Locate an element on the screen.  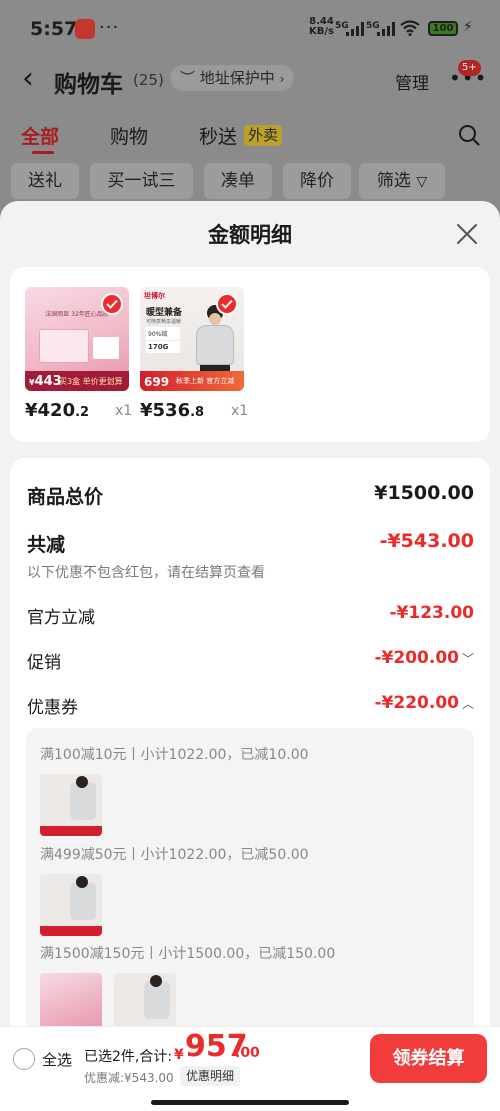
product-image-giftbox: 法国明显 32年匠心品质 ¥443 买3盒 单价更划算 is located at coordinates (77, 339).